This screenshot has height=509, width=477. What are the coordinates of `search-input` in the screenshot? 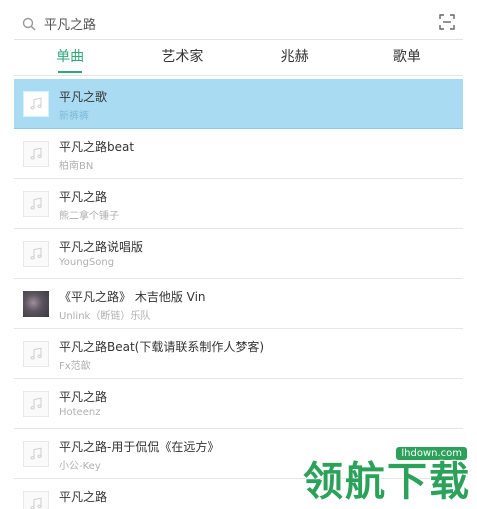 It's located at (234, 23).